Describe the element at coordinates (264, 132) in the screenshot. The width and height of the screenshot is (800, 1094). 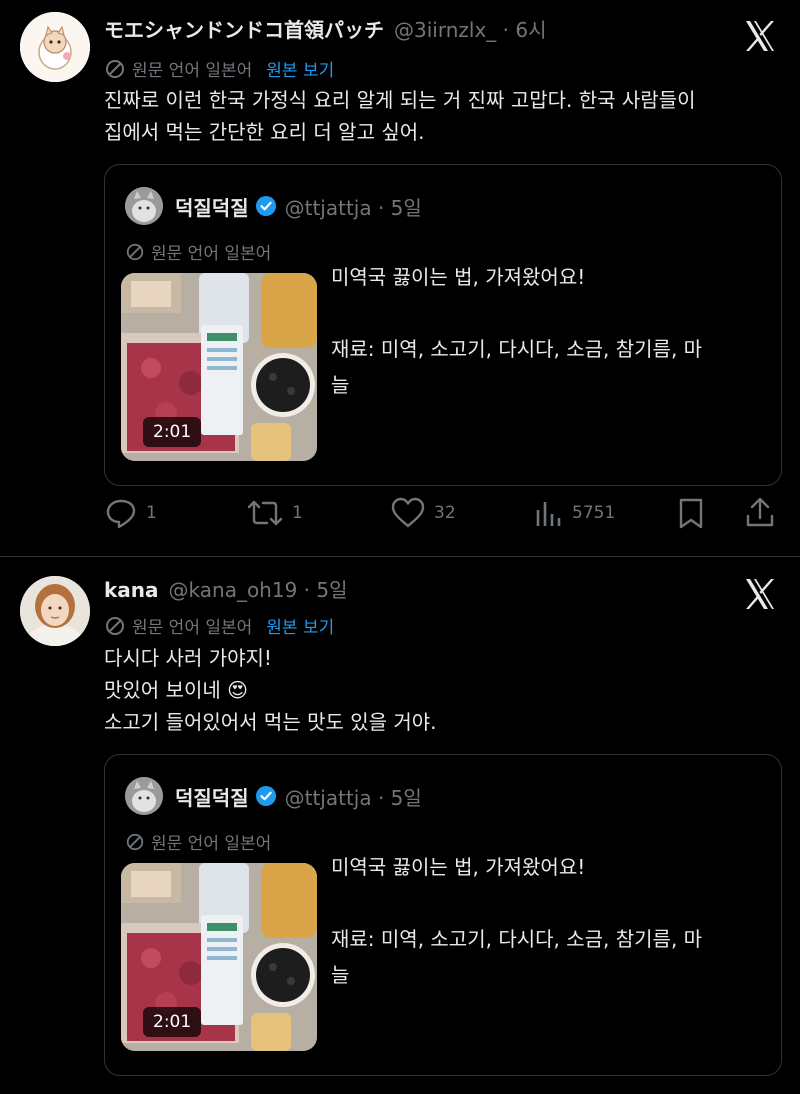
I see `tweet-text-line: 집에서 먹는 간단한 요리 더 알고 싶어.` at that location.